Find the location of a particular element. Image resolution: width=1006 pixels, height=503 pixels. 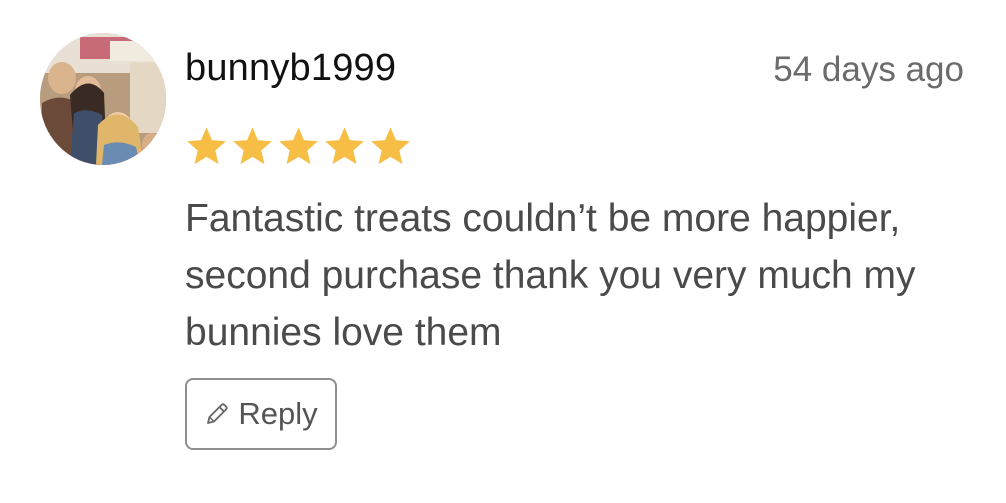

avatar is located at coordinates (103, 99).